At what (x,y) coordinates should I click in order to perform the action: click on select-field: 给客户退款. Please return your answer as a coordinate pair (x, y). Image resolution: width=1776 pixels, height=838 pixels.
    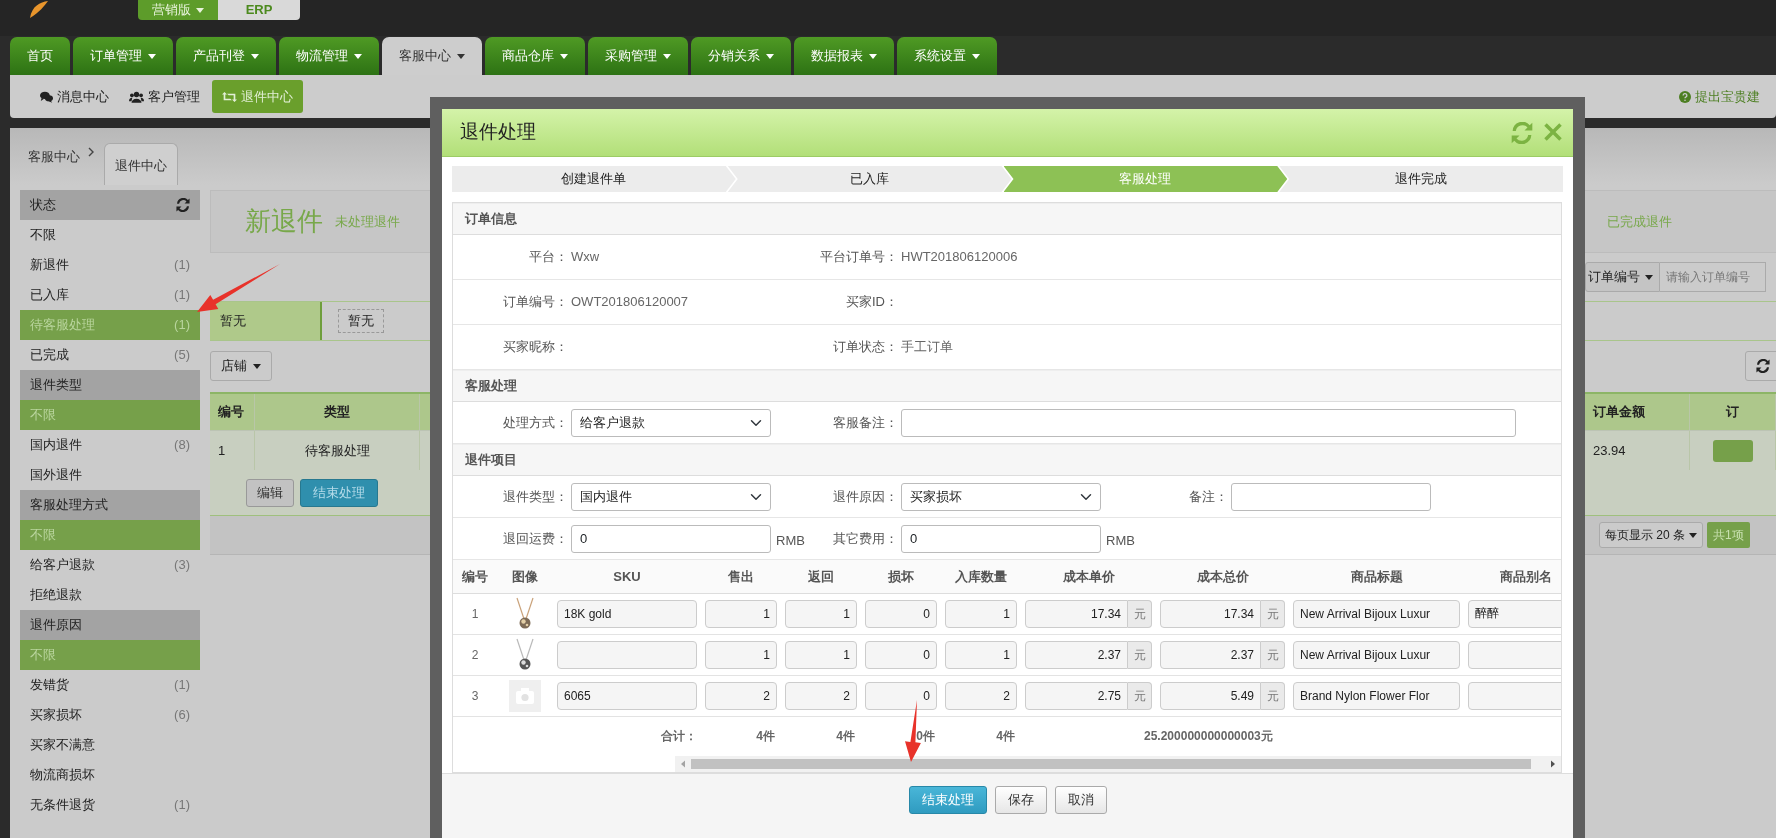
    Looking at the image, I should click on (671, 422).